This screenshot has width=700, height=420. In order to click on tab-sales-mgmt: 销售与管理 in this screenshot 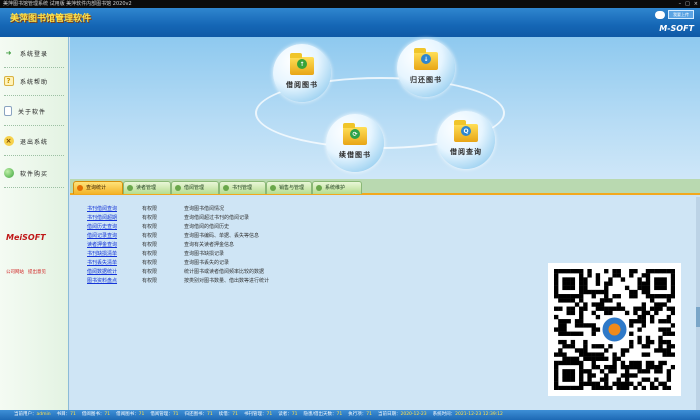, I will do `click(289, 187)`.